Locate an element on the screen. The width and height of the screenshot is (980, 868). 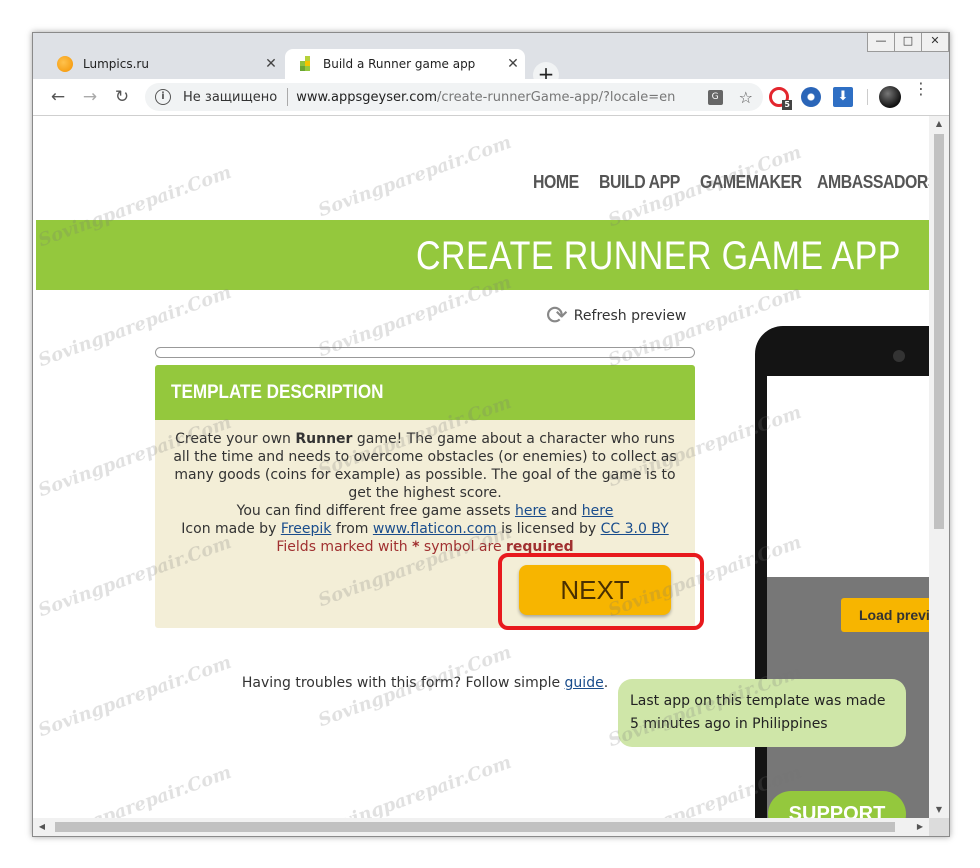
reload-icon: ↻ is located at coordinates (122, 97).